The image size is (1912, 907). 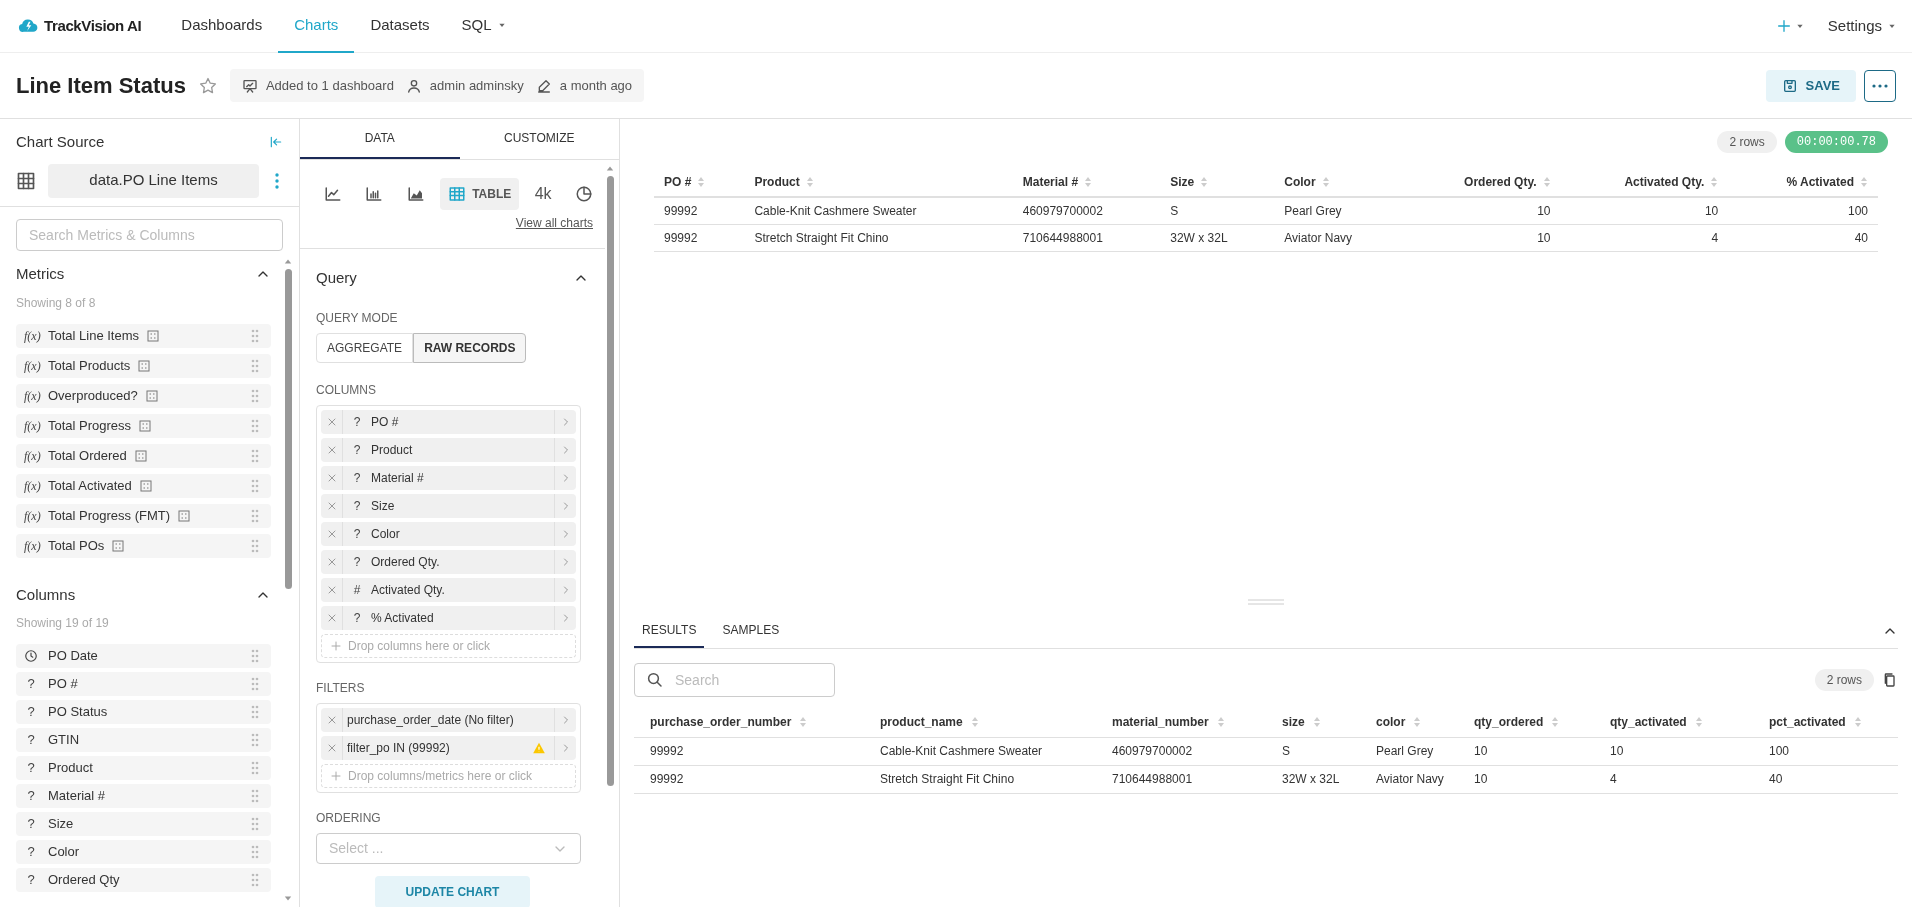 What do you see at coordinates (980, 722) in the screenshot?
I see `column-header: product_name` at bounding box center [980, 722].